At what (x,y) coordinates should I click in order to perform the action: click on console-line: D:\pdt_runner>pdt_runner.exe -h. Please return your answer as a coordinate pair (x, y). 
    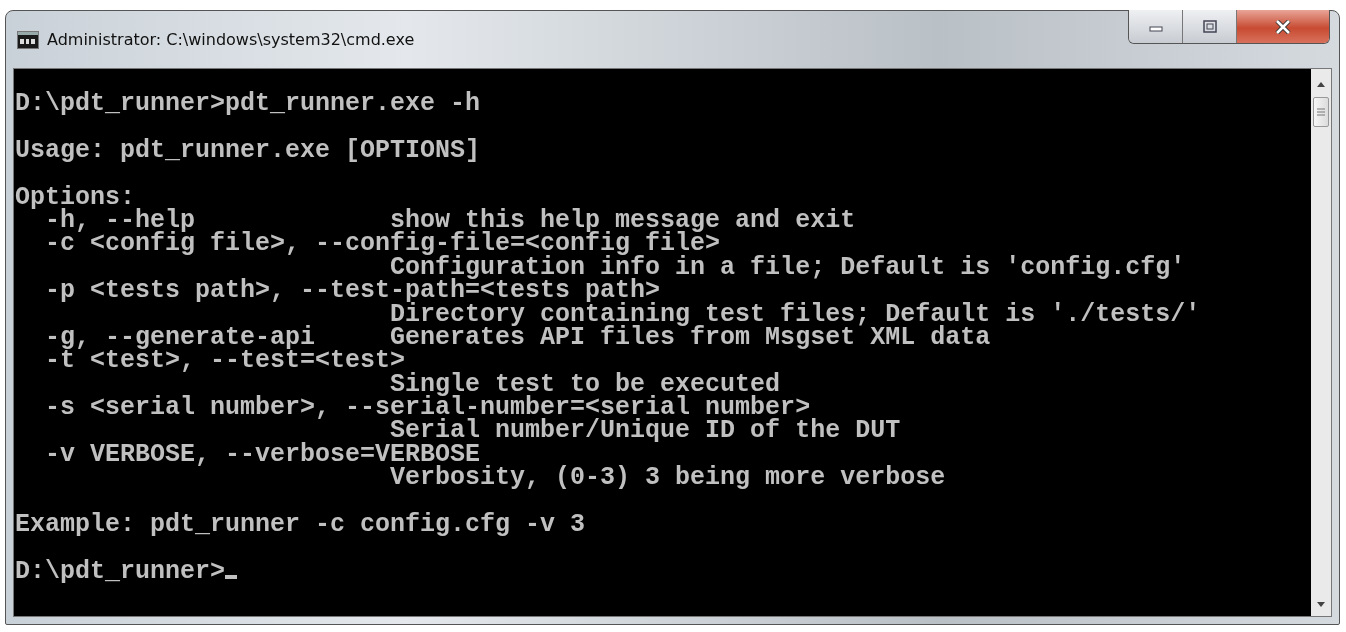
    Looking at the image, I should click on (248, 104).